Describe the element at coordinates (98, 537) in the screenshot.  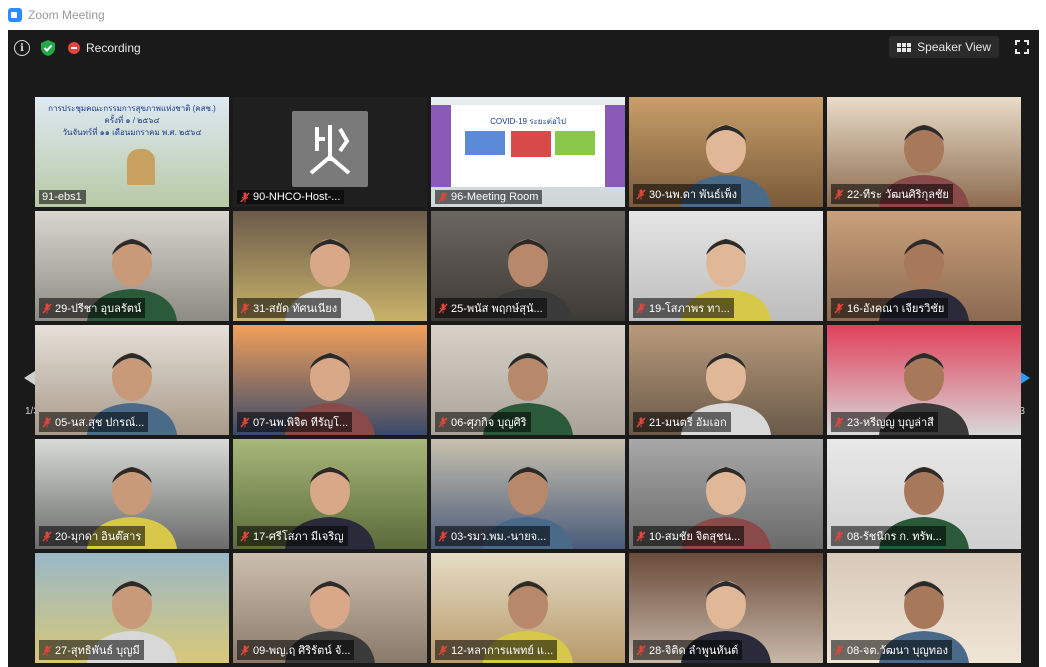
I see `participant-name: 20-มุกดา อินต๊สาร` at that location.